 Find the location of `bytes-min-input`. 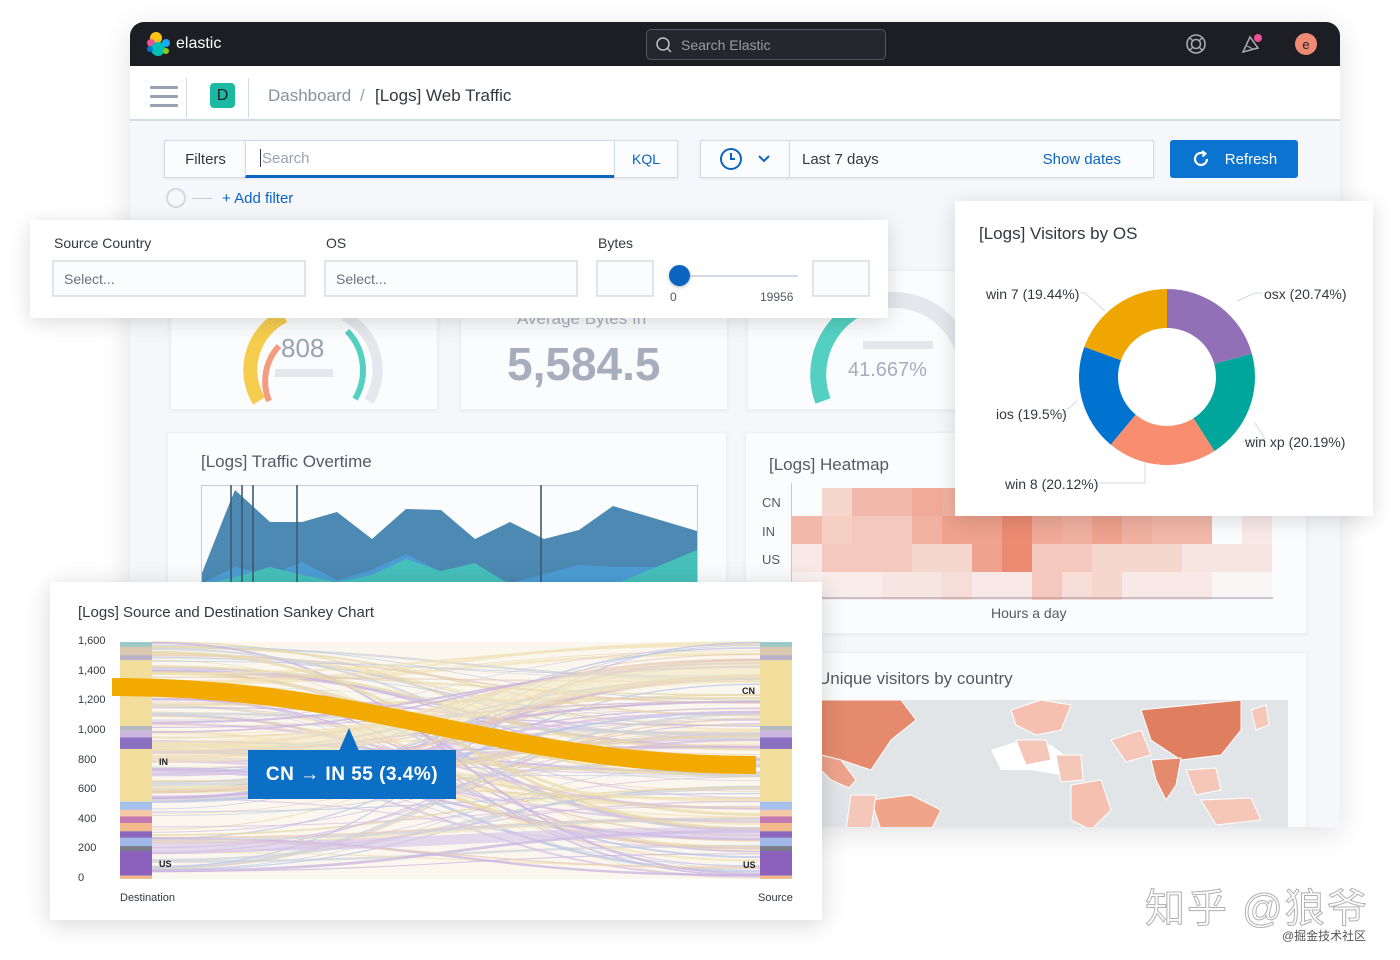

bytes-min-input is located at coordinates (625, 278).